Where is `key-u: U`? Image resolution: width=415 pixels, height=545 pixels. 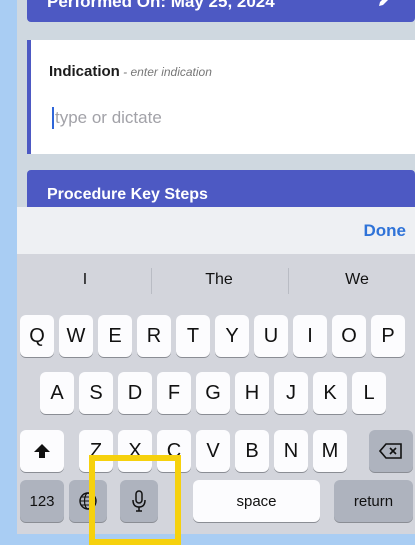 key-u: U is located at coordinates (271, 336).